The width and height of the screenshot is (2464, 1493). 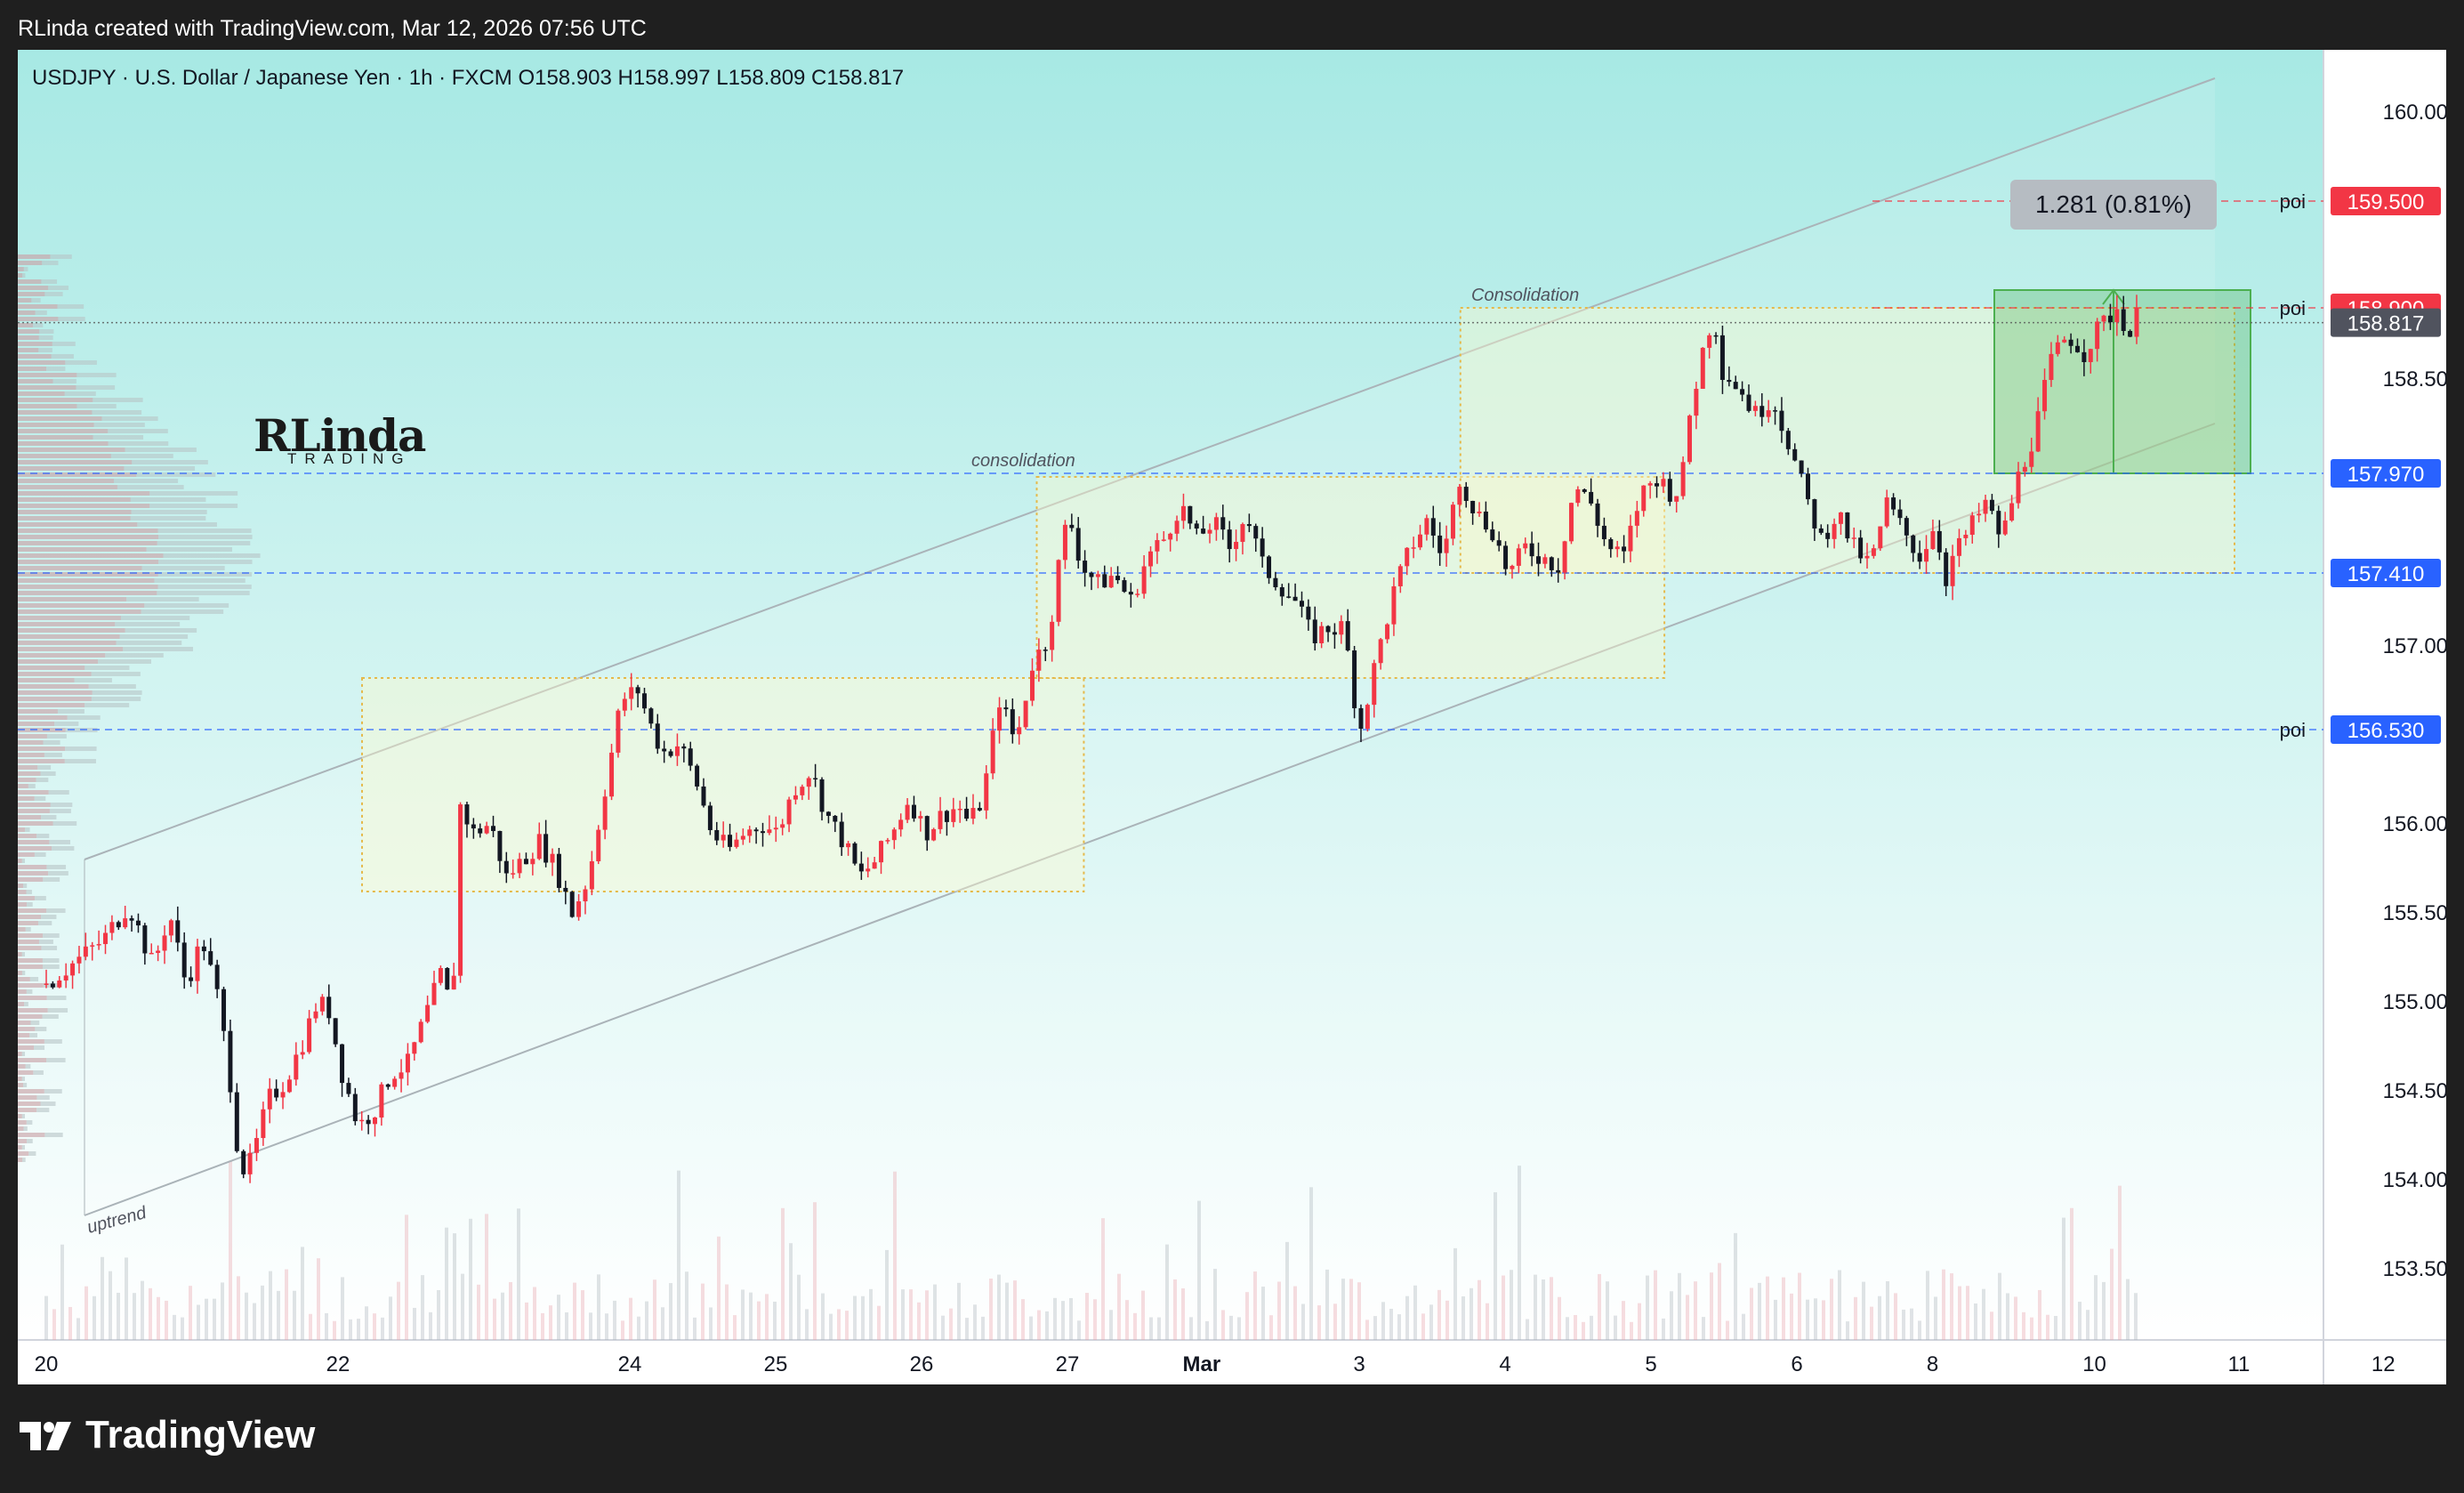 What do you see at coordinates (2293, 730) in the screenshot?
I see `poi-label: poi` at bounding box center [2293, 730].